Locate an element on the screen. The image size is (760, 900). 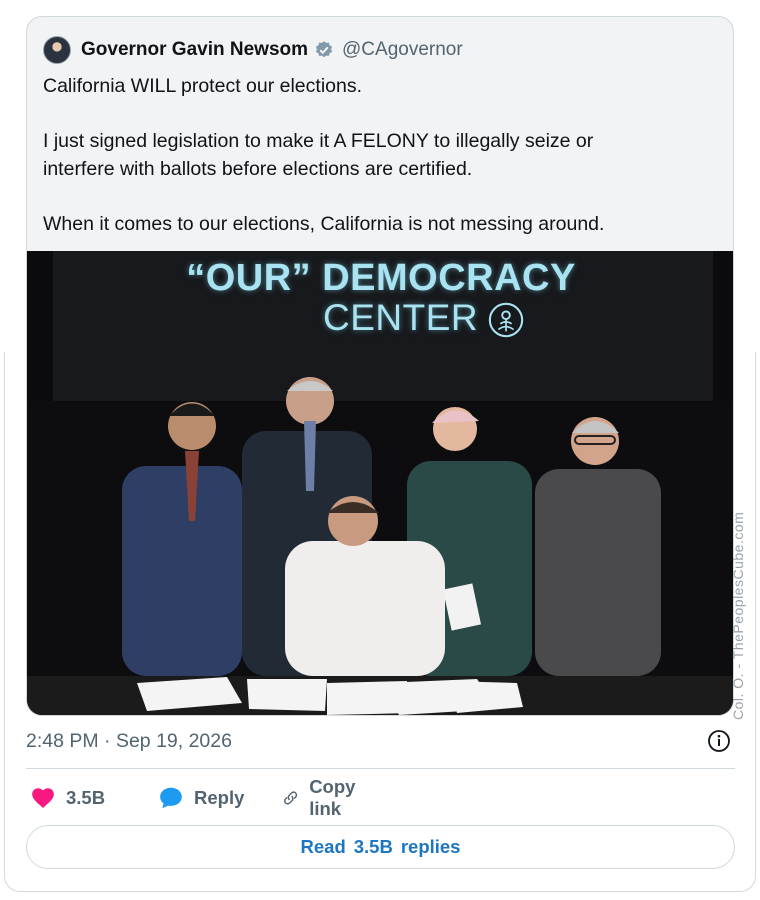
copy-link-label: Copy link is located at coordinates (332, 797).